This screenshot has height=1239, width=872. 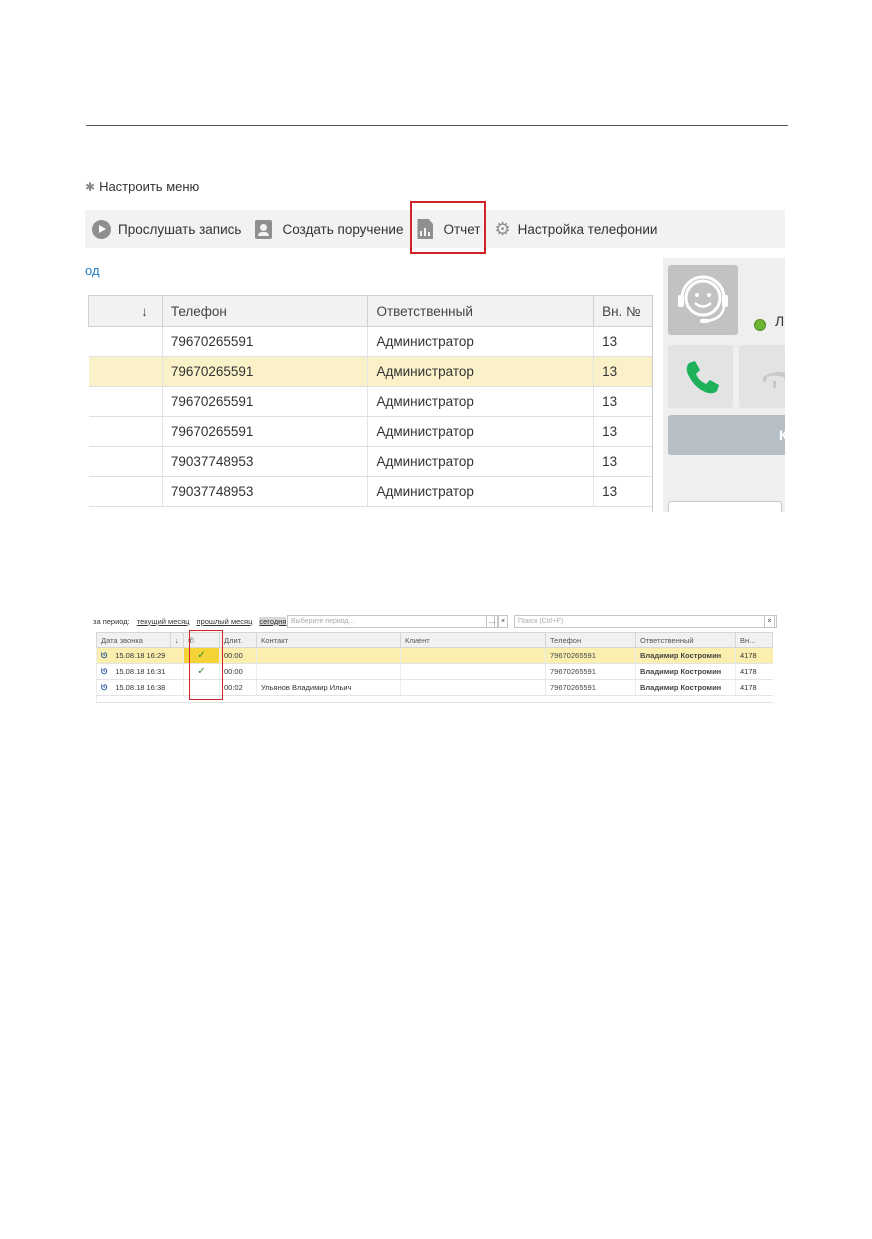 What do you see at coordinates (101, 229) in the screenshot?
I see `play-icon` at bounding box center [101, 229].